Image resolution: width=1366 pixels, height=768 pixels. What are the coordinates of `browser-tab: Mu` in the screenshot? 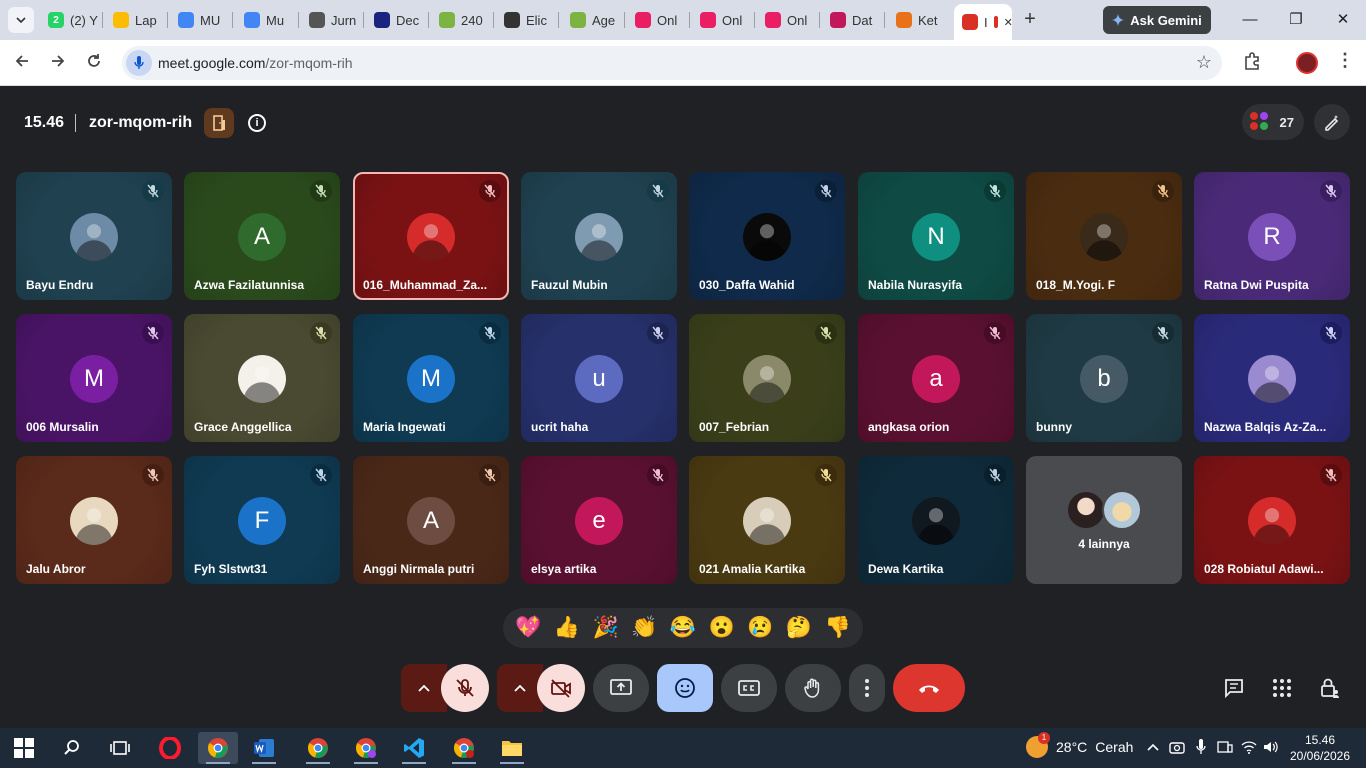 It's located at (266, 20).